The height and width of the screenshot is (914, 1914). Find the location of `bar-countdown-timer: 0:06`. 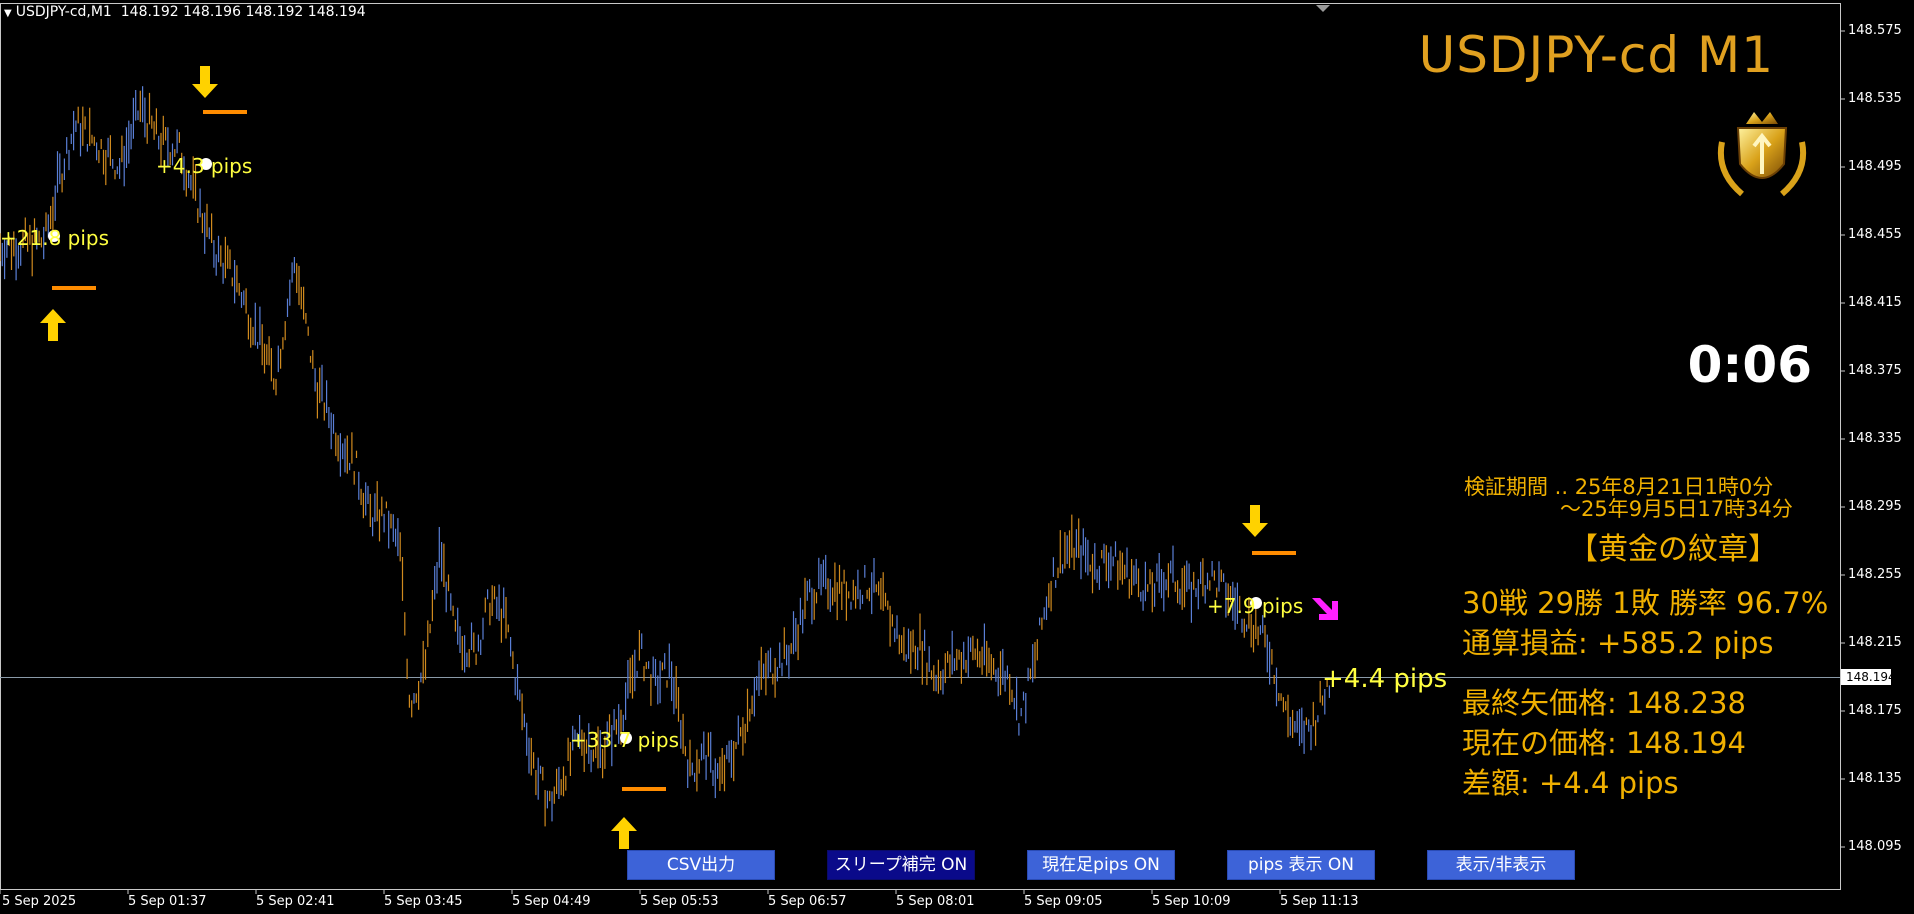

bar-countdown-timer: 0:06 is located at coordinates (1749, 365).